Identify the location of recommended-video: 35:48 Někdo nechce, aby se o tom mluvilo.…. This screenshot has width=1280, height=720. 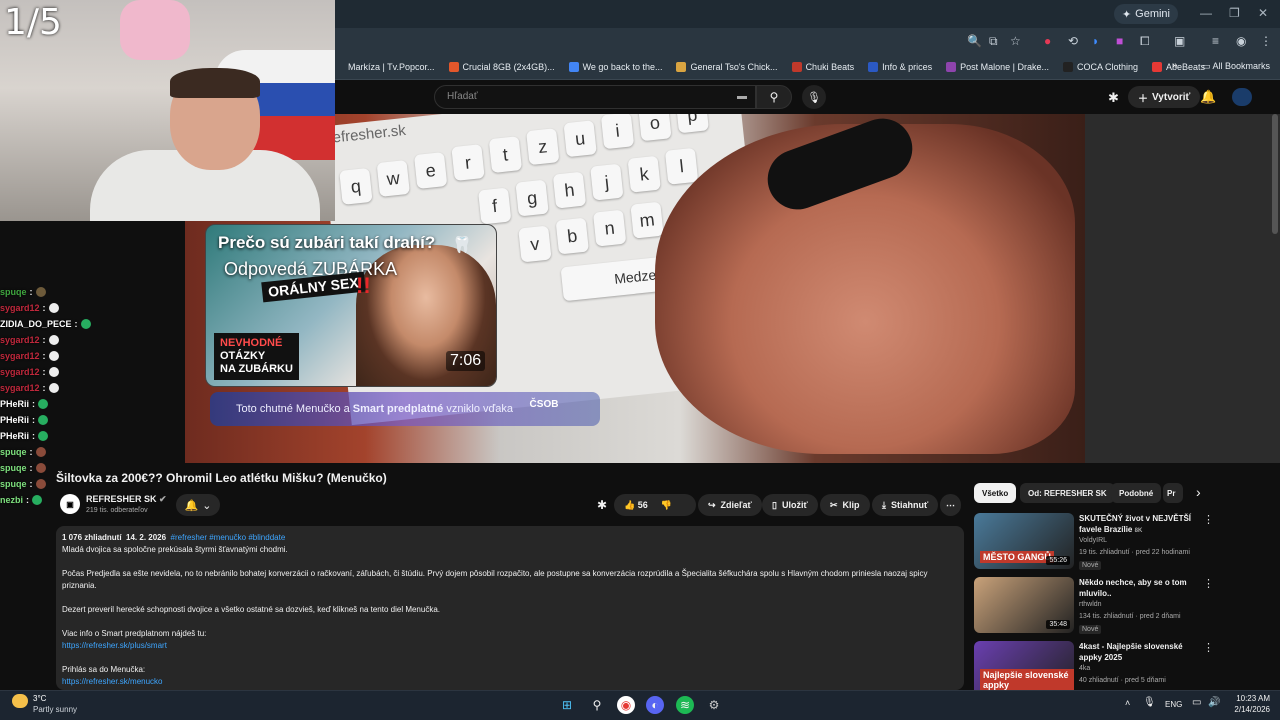
(1094, 608).